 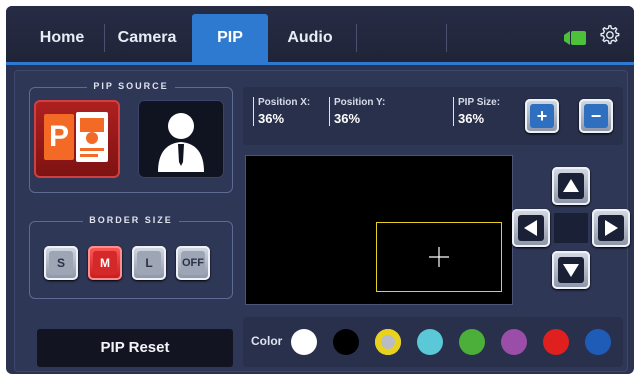 I want to click on top-nav-bar: Home Camera PIP Audio, so click(x=320, y=34).